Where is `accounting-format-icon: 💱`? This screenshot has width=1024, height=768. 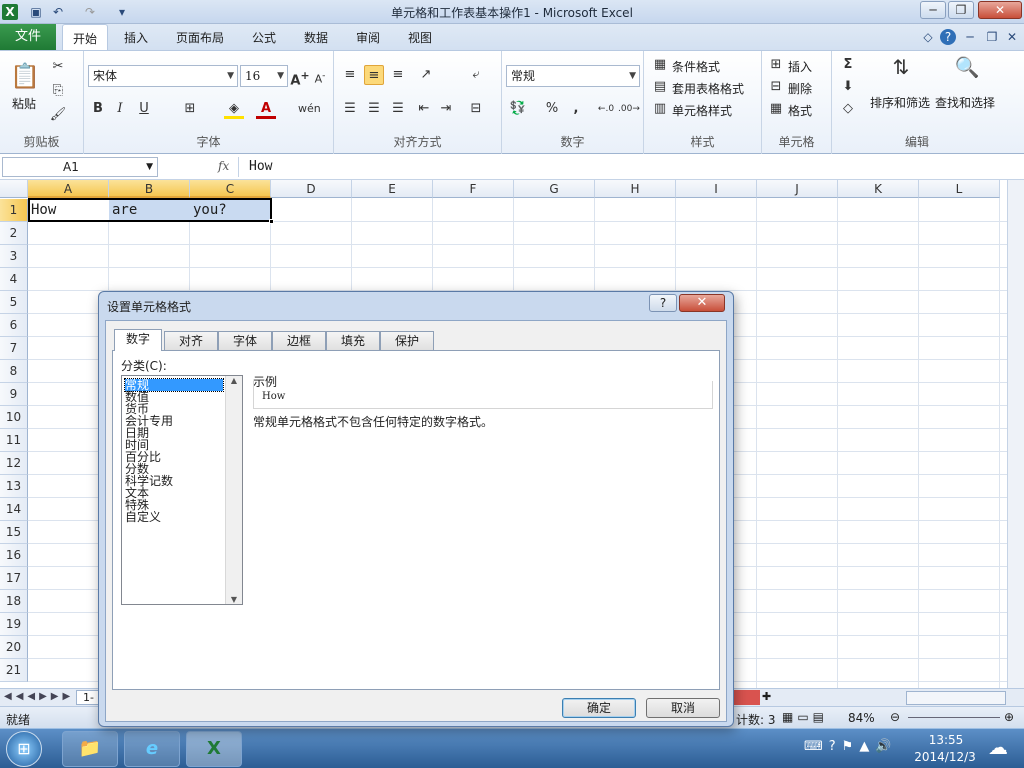
accounting-format-icon: 💱 is located at coordinates (518, 109).